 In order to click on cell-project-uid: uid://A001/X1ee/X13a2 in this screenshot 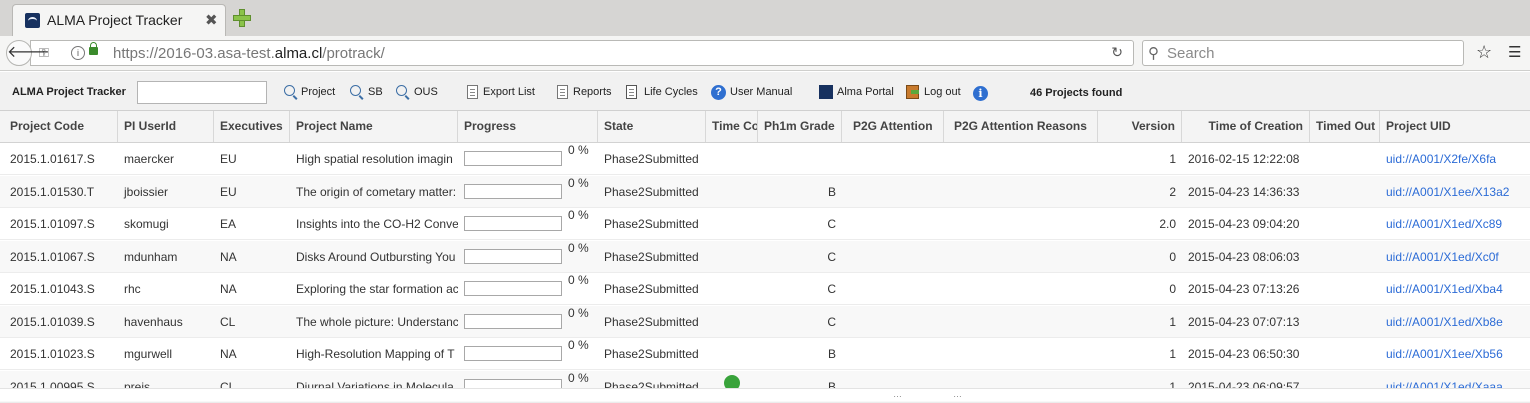, I will do `click(1455, 192)`.